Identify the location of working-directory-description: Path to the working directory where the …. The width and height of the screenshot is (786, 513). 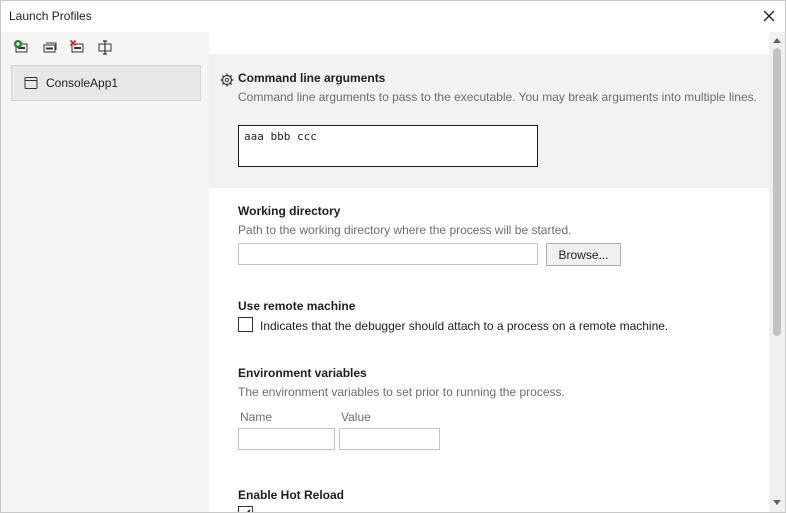
(405, 230).